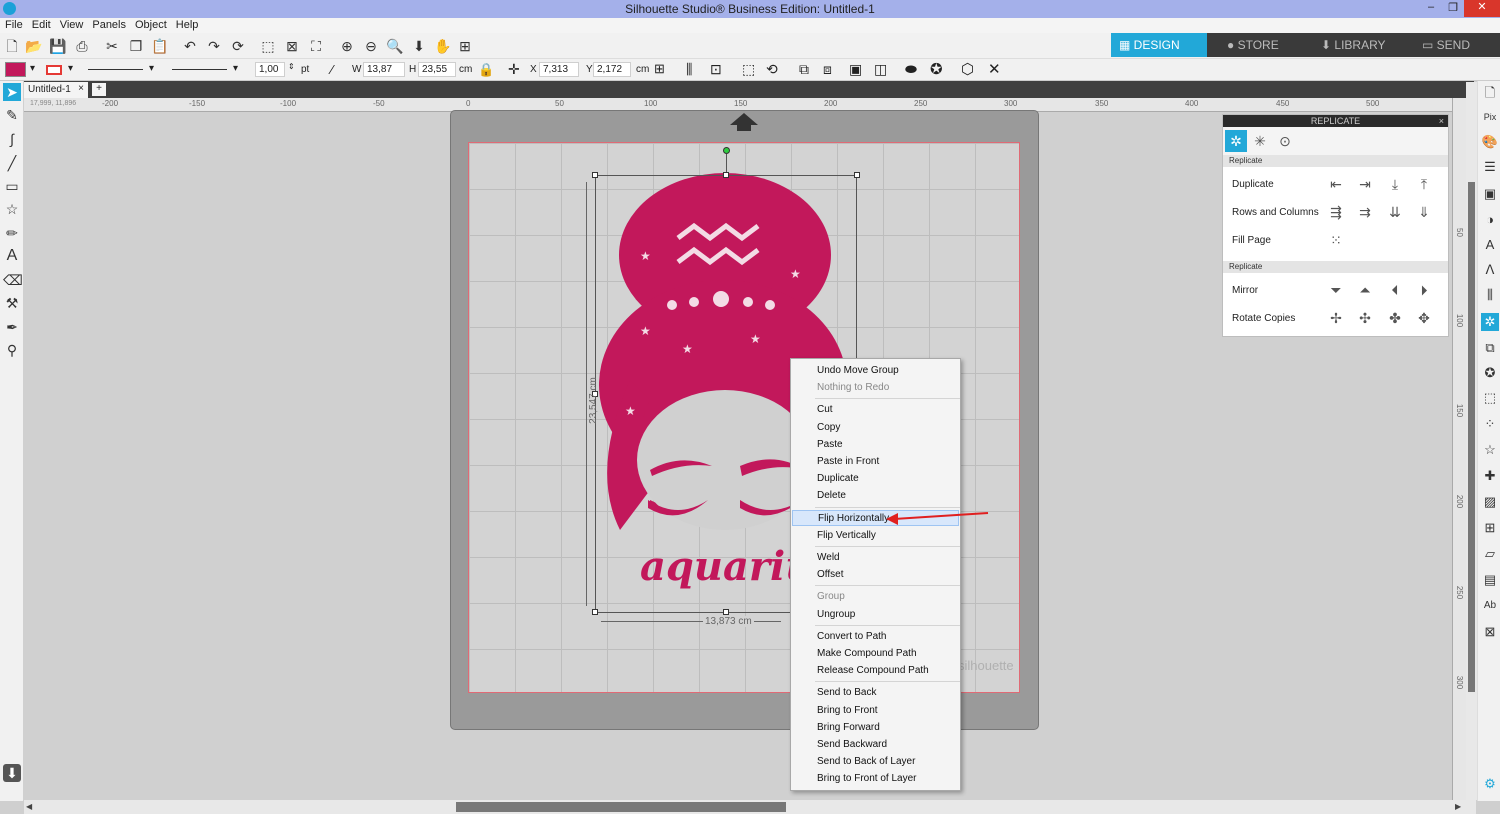  I want to click on ungroup-icon: ⧈, so click(827, 69).